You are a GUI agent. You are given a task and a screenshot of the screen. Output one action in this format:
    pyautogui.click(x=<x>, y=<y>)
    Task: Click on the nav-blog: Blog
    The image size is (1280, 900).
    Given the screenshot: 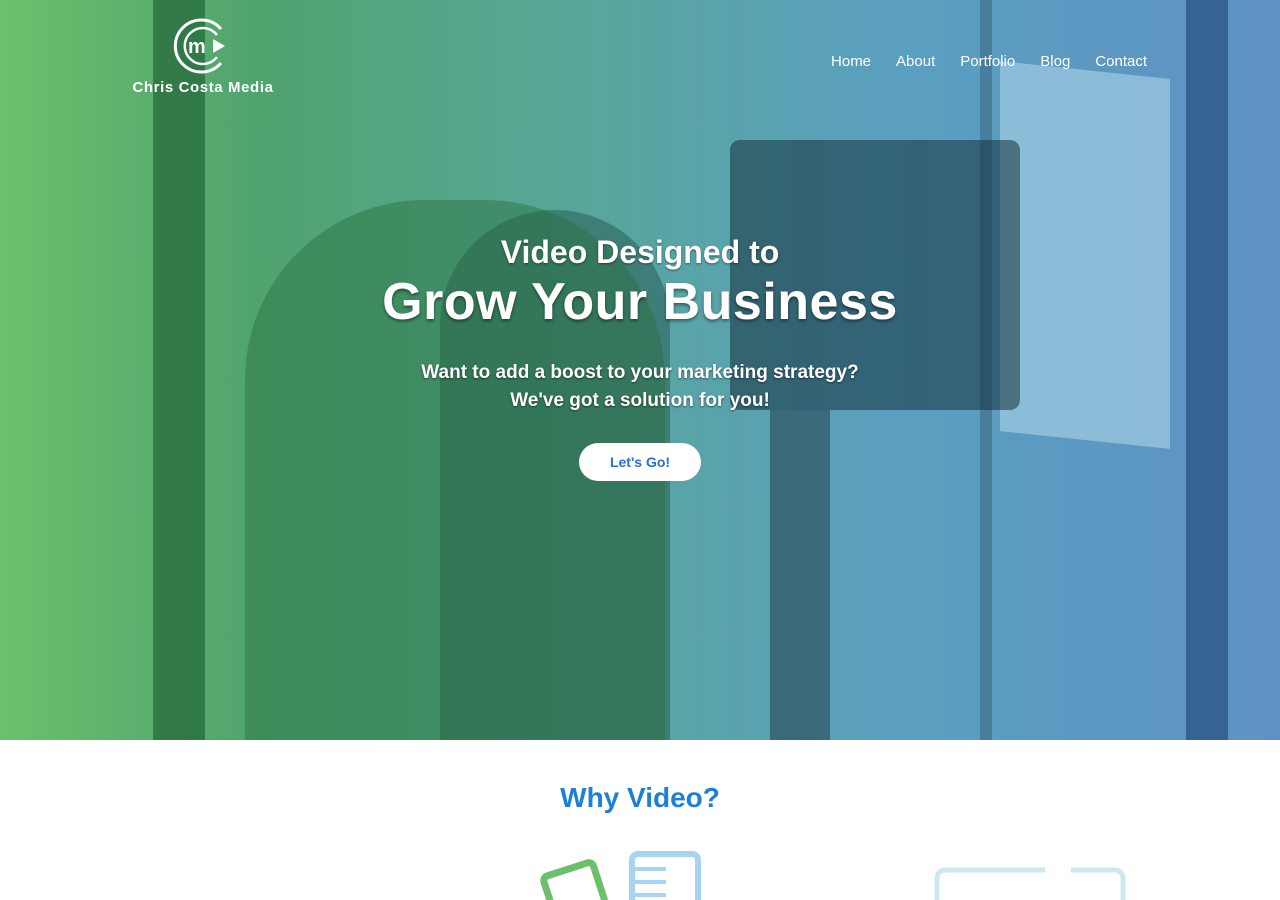 What is the action you would take?
    pyautogui.click(x=1055, y=61)
    